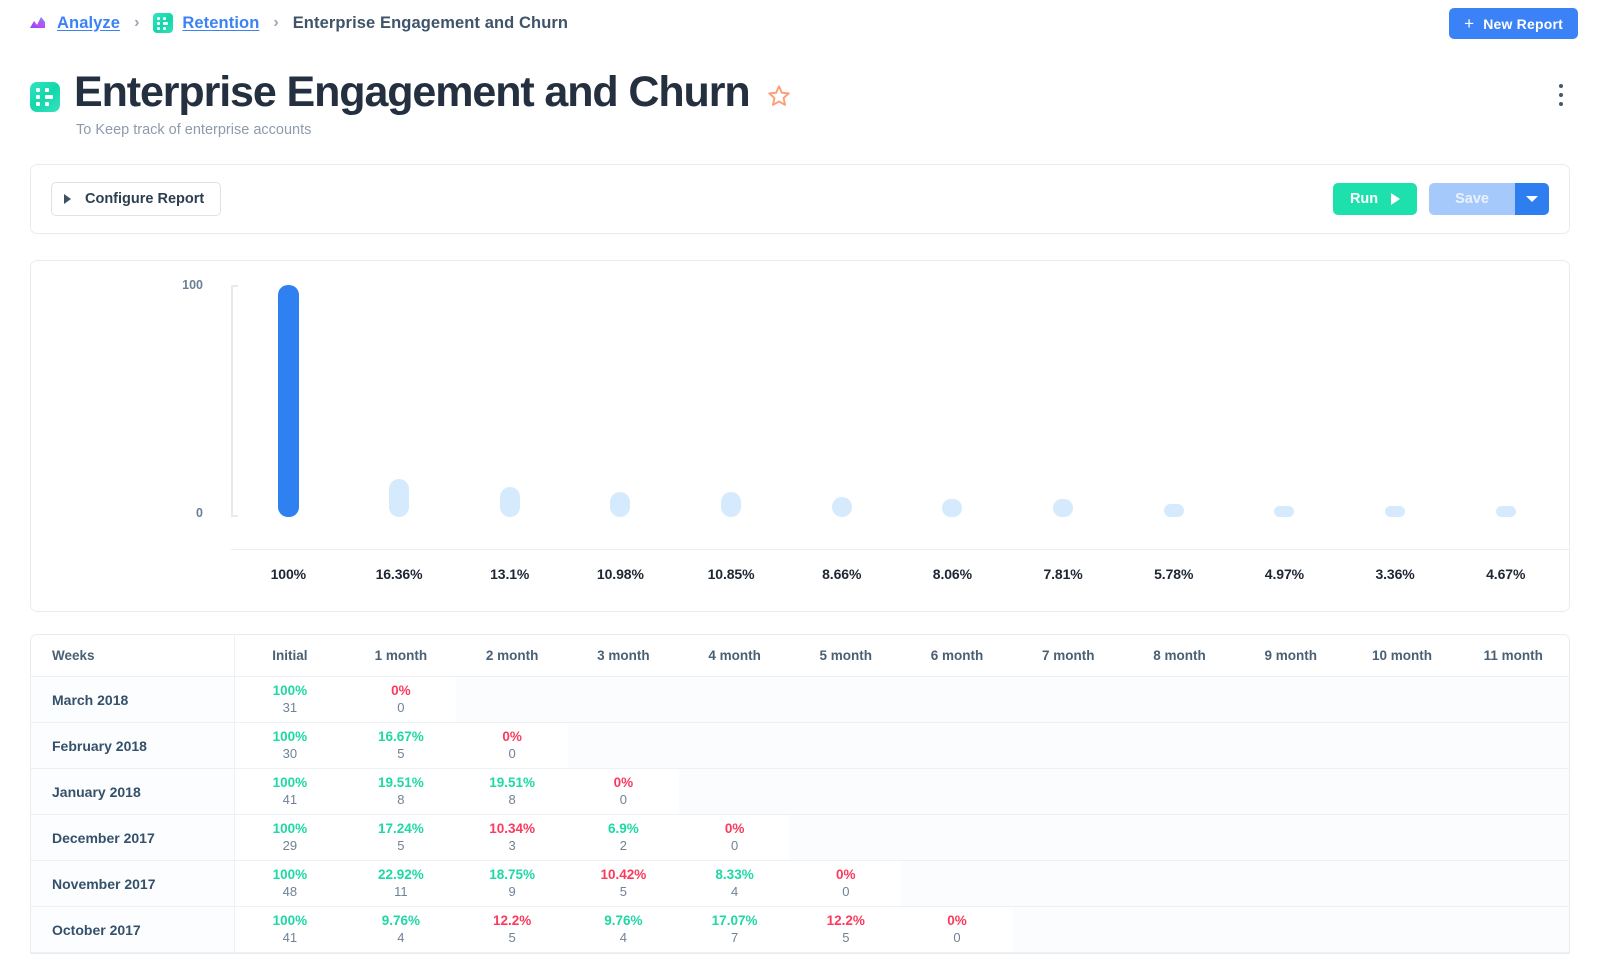  Describe the element at coordinates (401, 656) in the screenshot. I see `table-header-1-month: 1 month` at that location.